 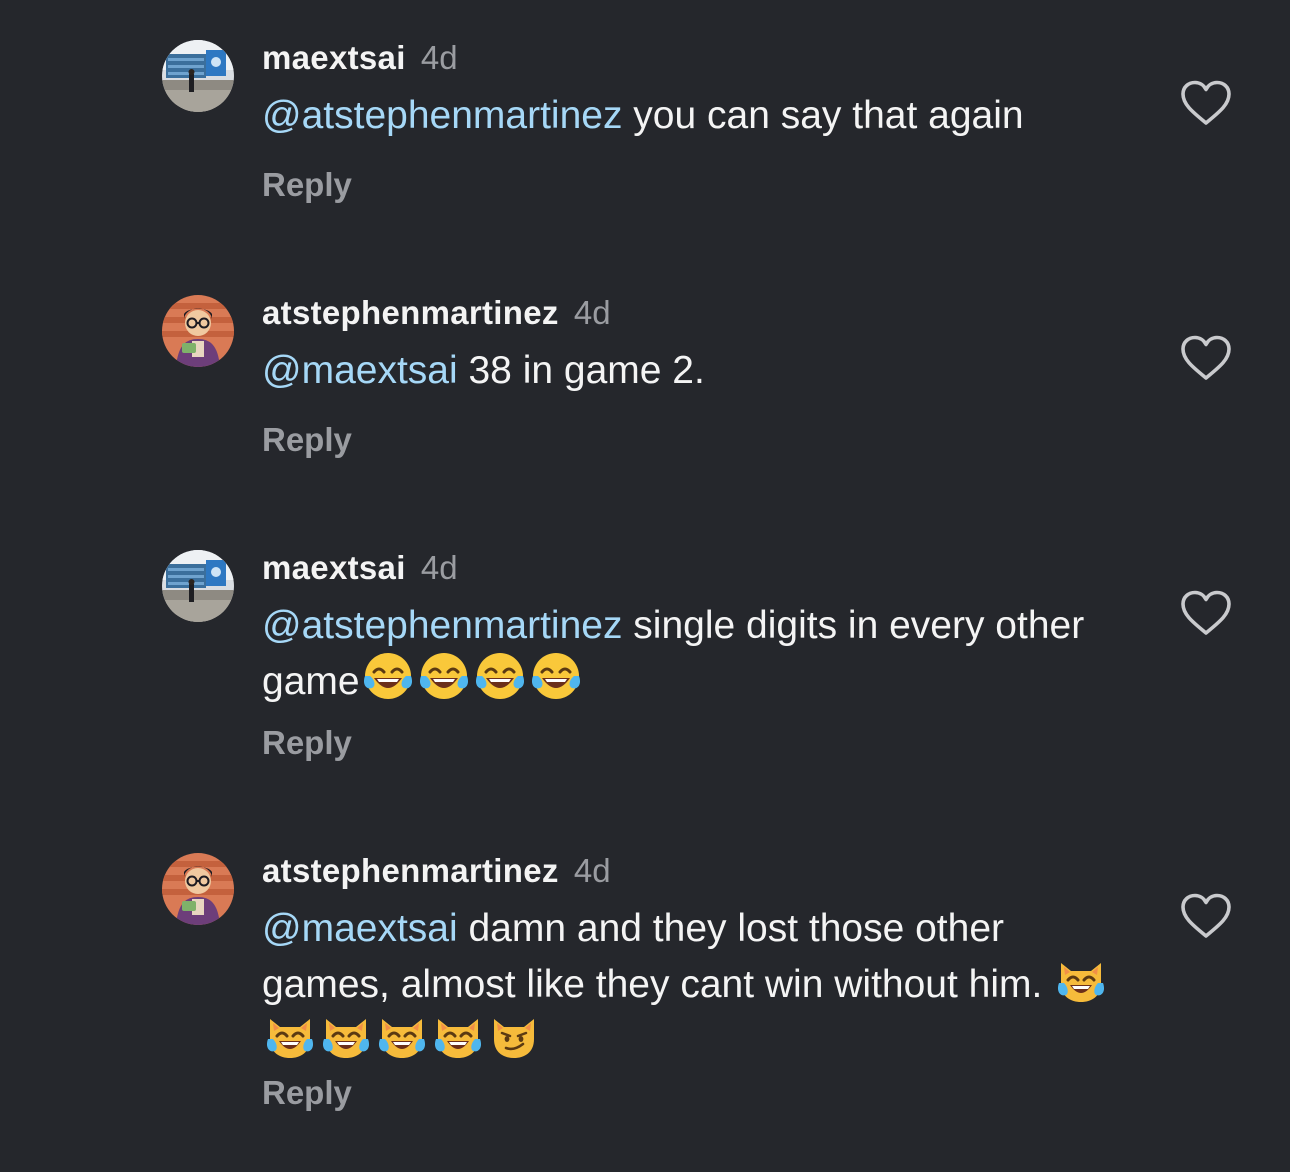 What do you see at coordinates (823, 115) in the screenshot?
I see `comment-body-text: you can say that again` at bounding box center [823, 115].